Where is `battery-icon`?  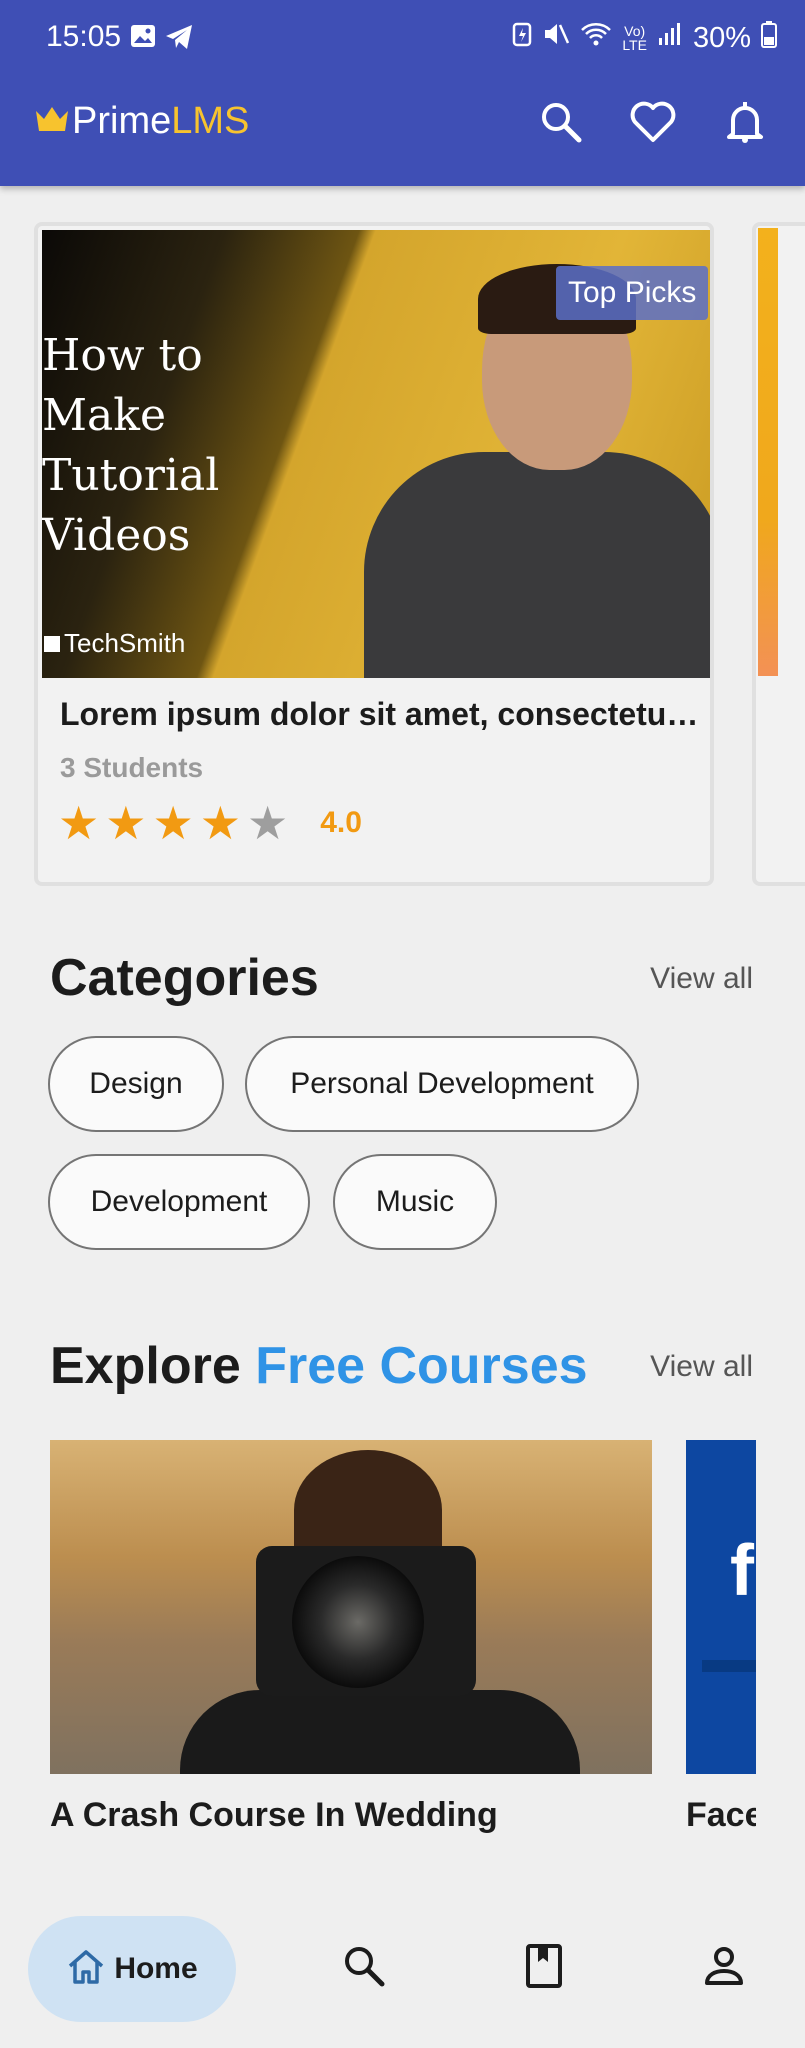 battery-icon is located at coordinates (769, 38).